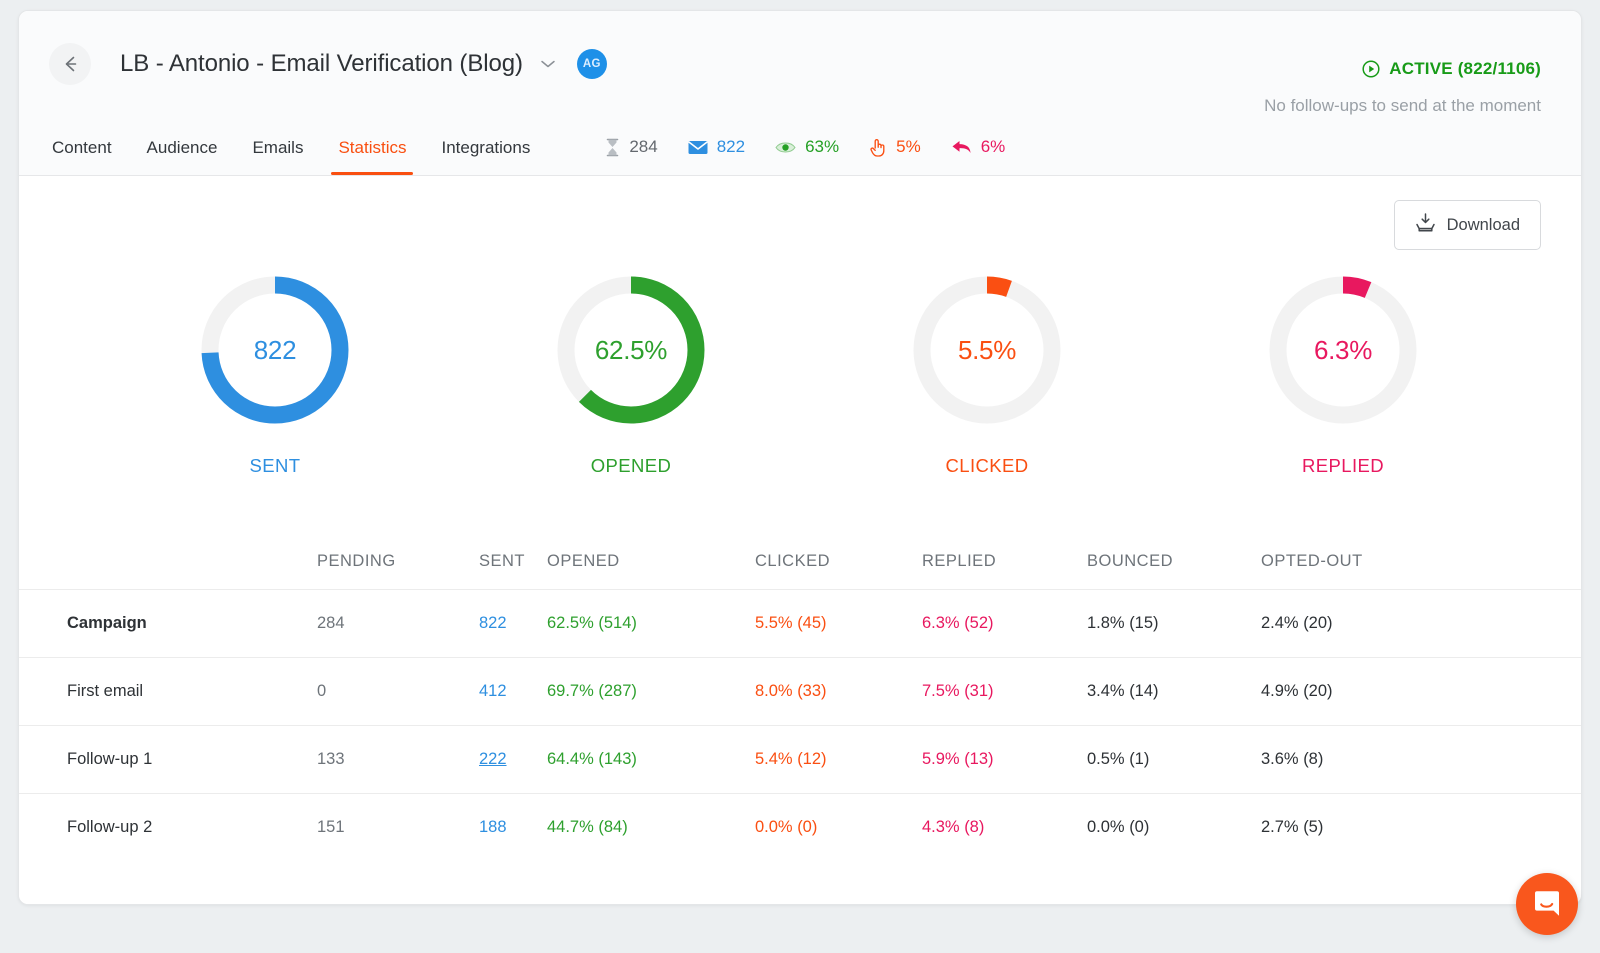 Image resolution: width=1600 pixels, height=953 pixels. I want to click on donut-label: CLICKED, so click(987, 465).